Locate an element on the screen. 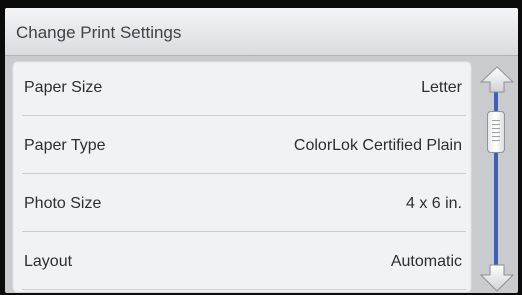  arrow-down-icon is located at coordinates (497, 278).